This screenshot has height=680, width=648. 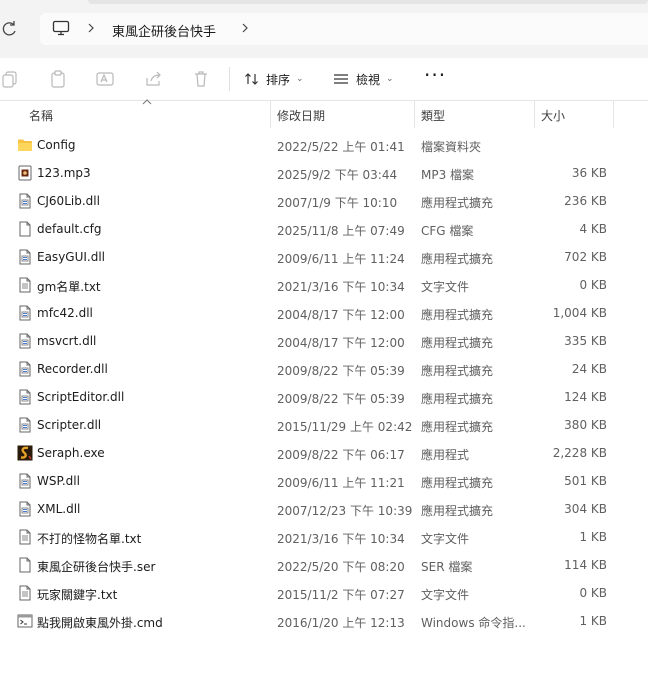 I want to click on file-date: 2009/8/22 下午 06:17, so click(x=341, y=455).